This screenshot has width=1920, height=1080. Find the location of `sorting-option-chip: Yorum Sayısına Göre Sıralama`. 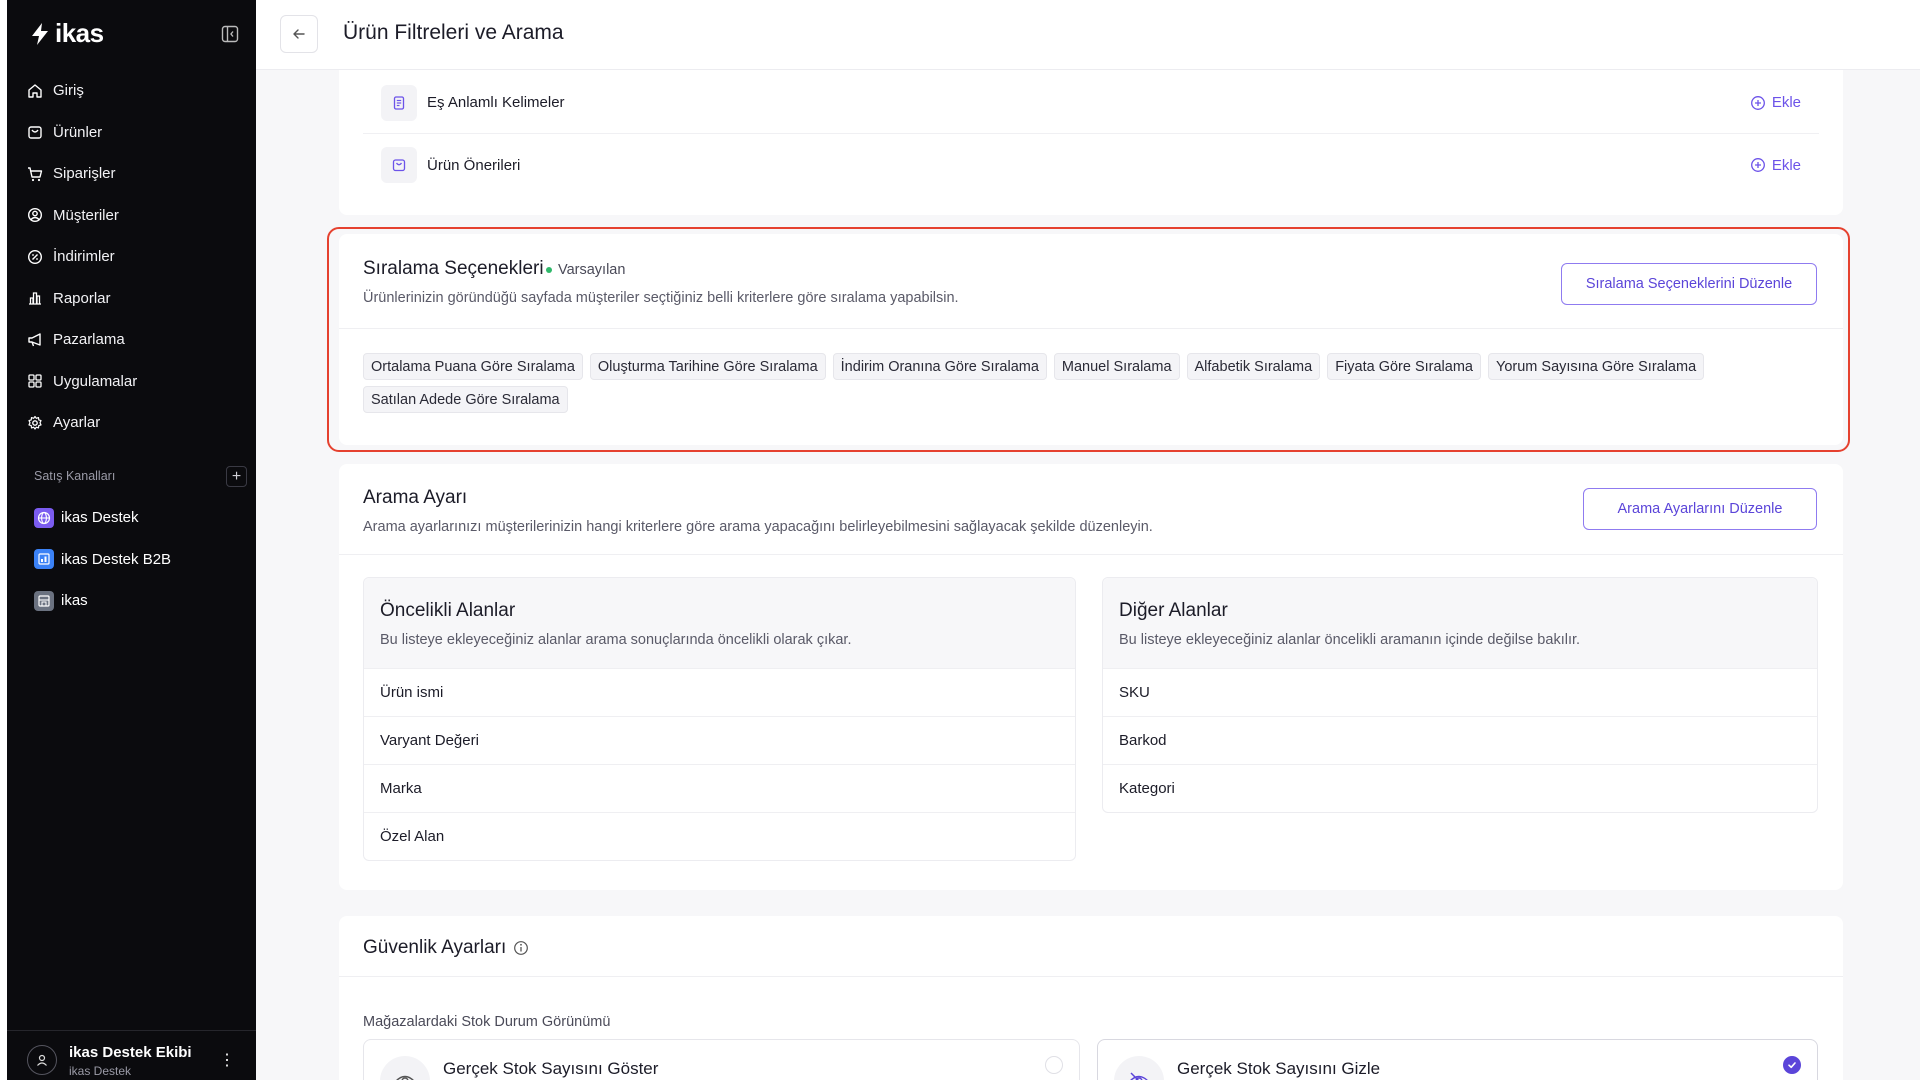

sorting-option-chip: Yorum Sayısına Göre Sıralama is located at coordinates (1596, 366).